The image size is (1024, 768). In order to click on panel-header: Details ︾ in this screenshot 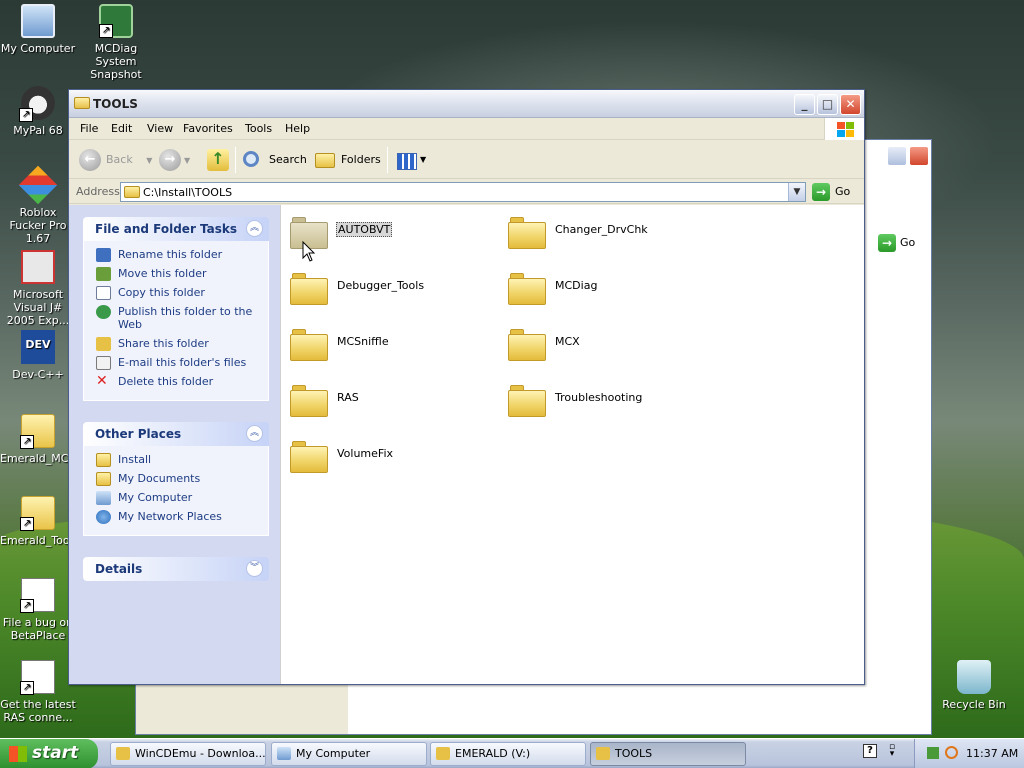, I will do `click(176, 569)`.